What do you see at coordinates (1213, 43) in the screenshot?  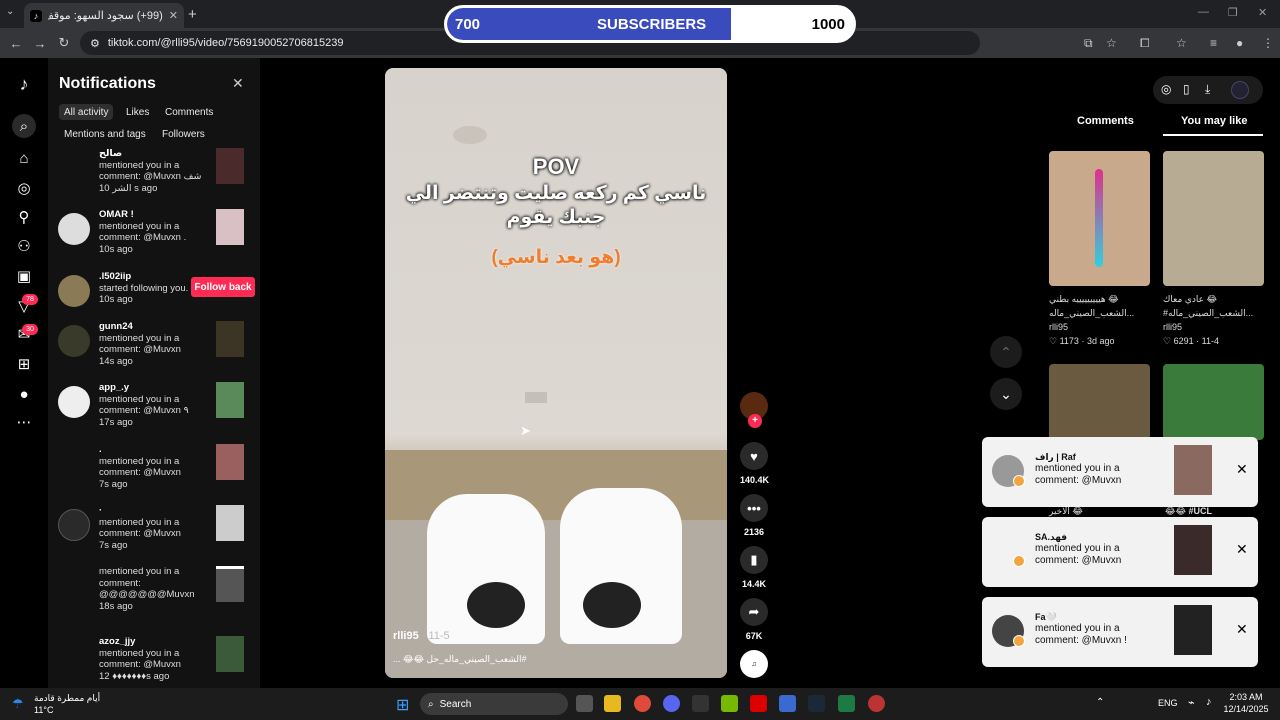 I see `media-control-icon: ≡` at bounding box center [1213, 43].